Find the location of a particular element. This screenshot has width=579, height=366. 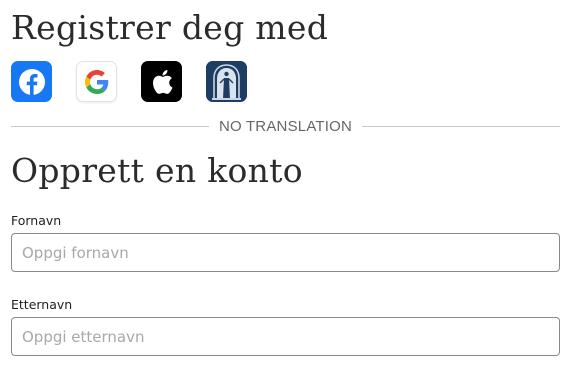

create-account-heading: Opprett en konto is located at coordinates (157, 170).